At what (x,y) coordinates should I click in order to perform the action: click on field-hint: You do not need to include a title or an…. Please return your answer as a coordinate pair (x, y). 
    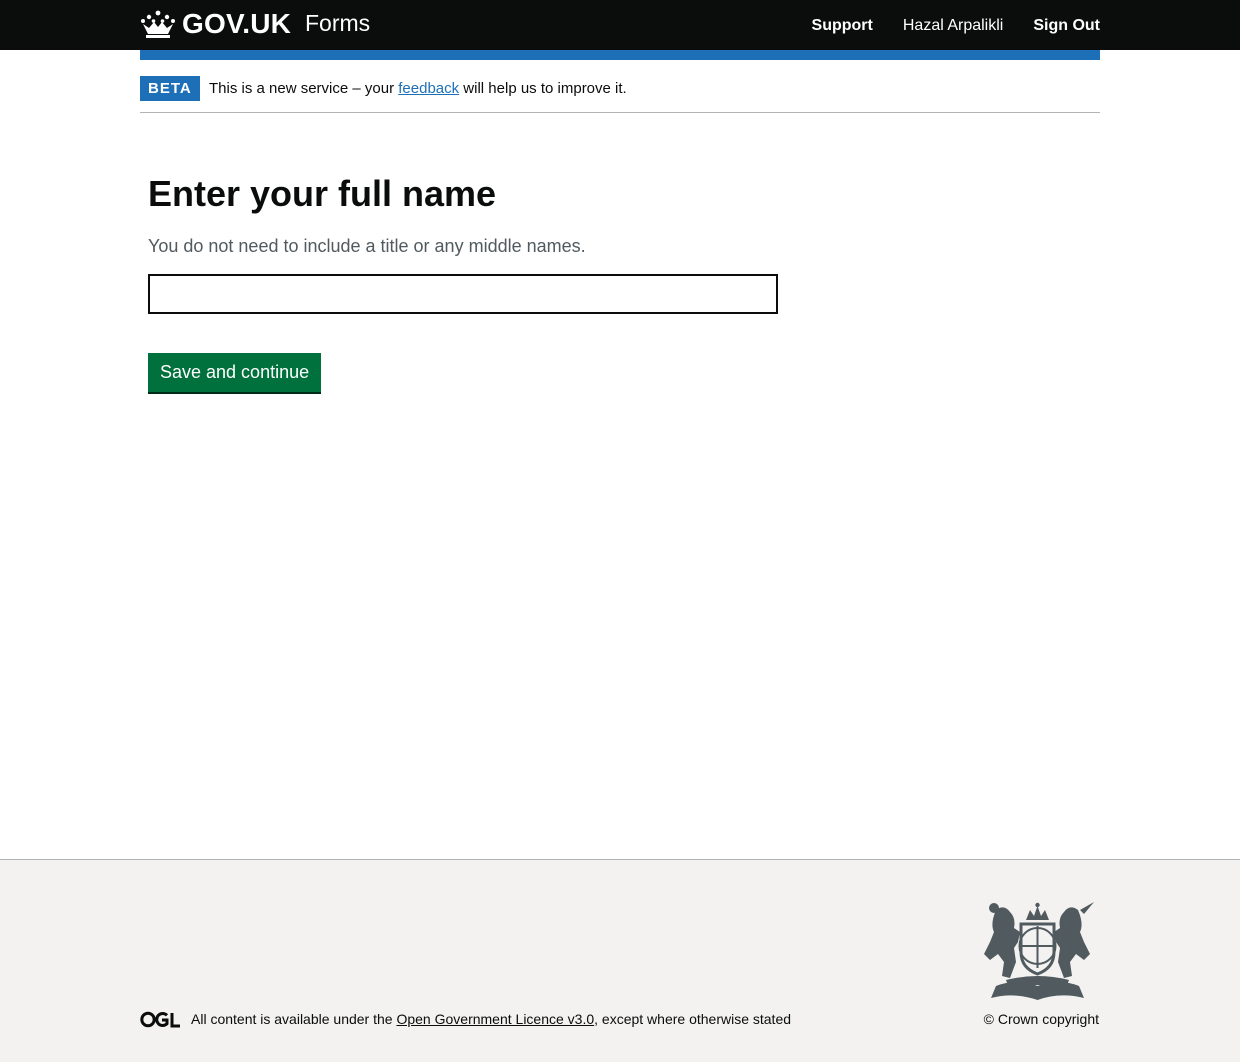
    Looking at the image, I should click on (367, 246).